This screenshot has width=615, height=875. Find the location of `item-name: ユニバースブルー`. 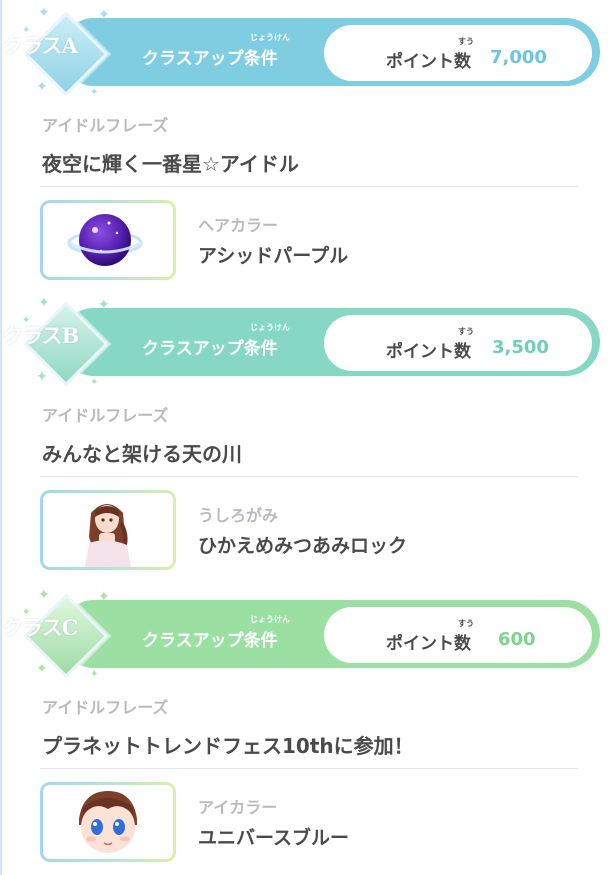

item-name: ユニバースブルー is located at coordinates (274, 838).